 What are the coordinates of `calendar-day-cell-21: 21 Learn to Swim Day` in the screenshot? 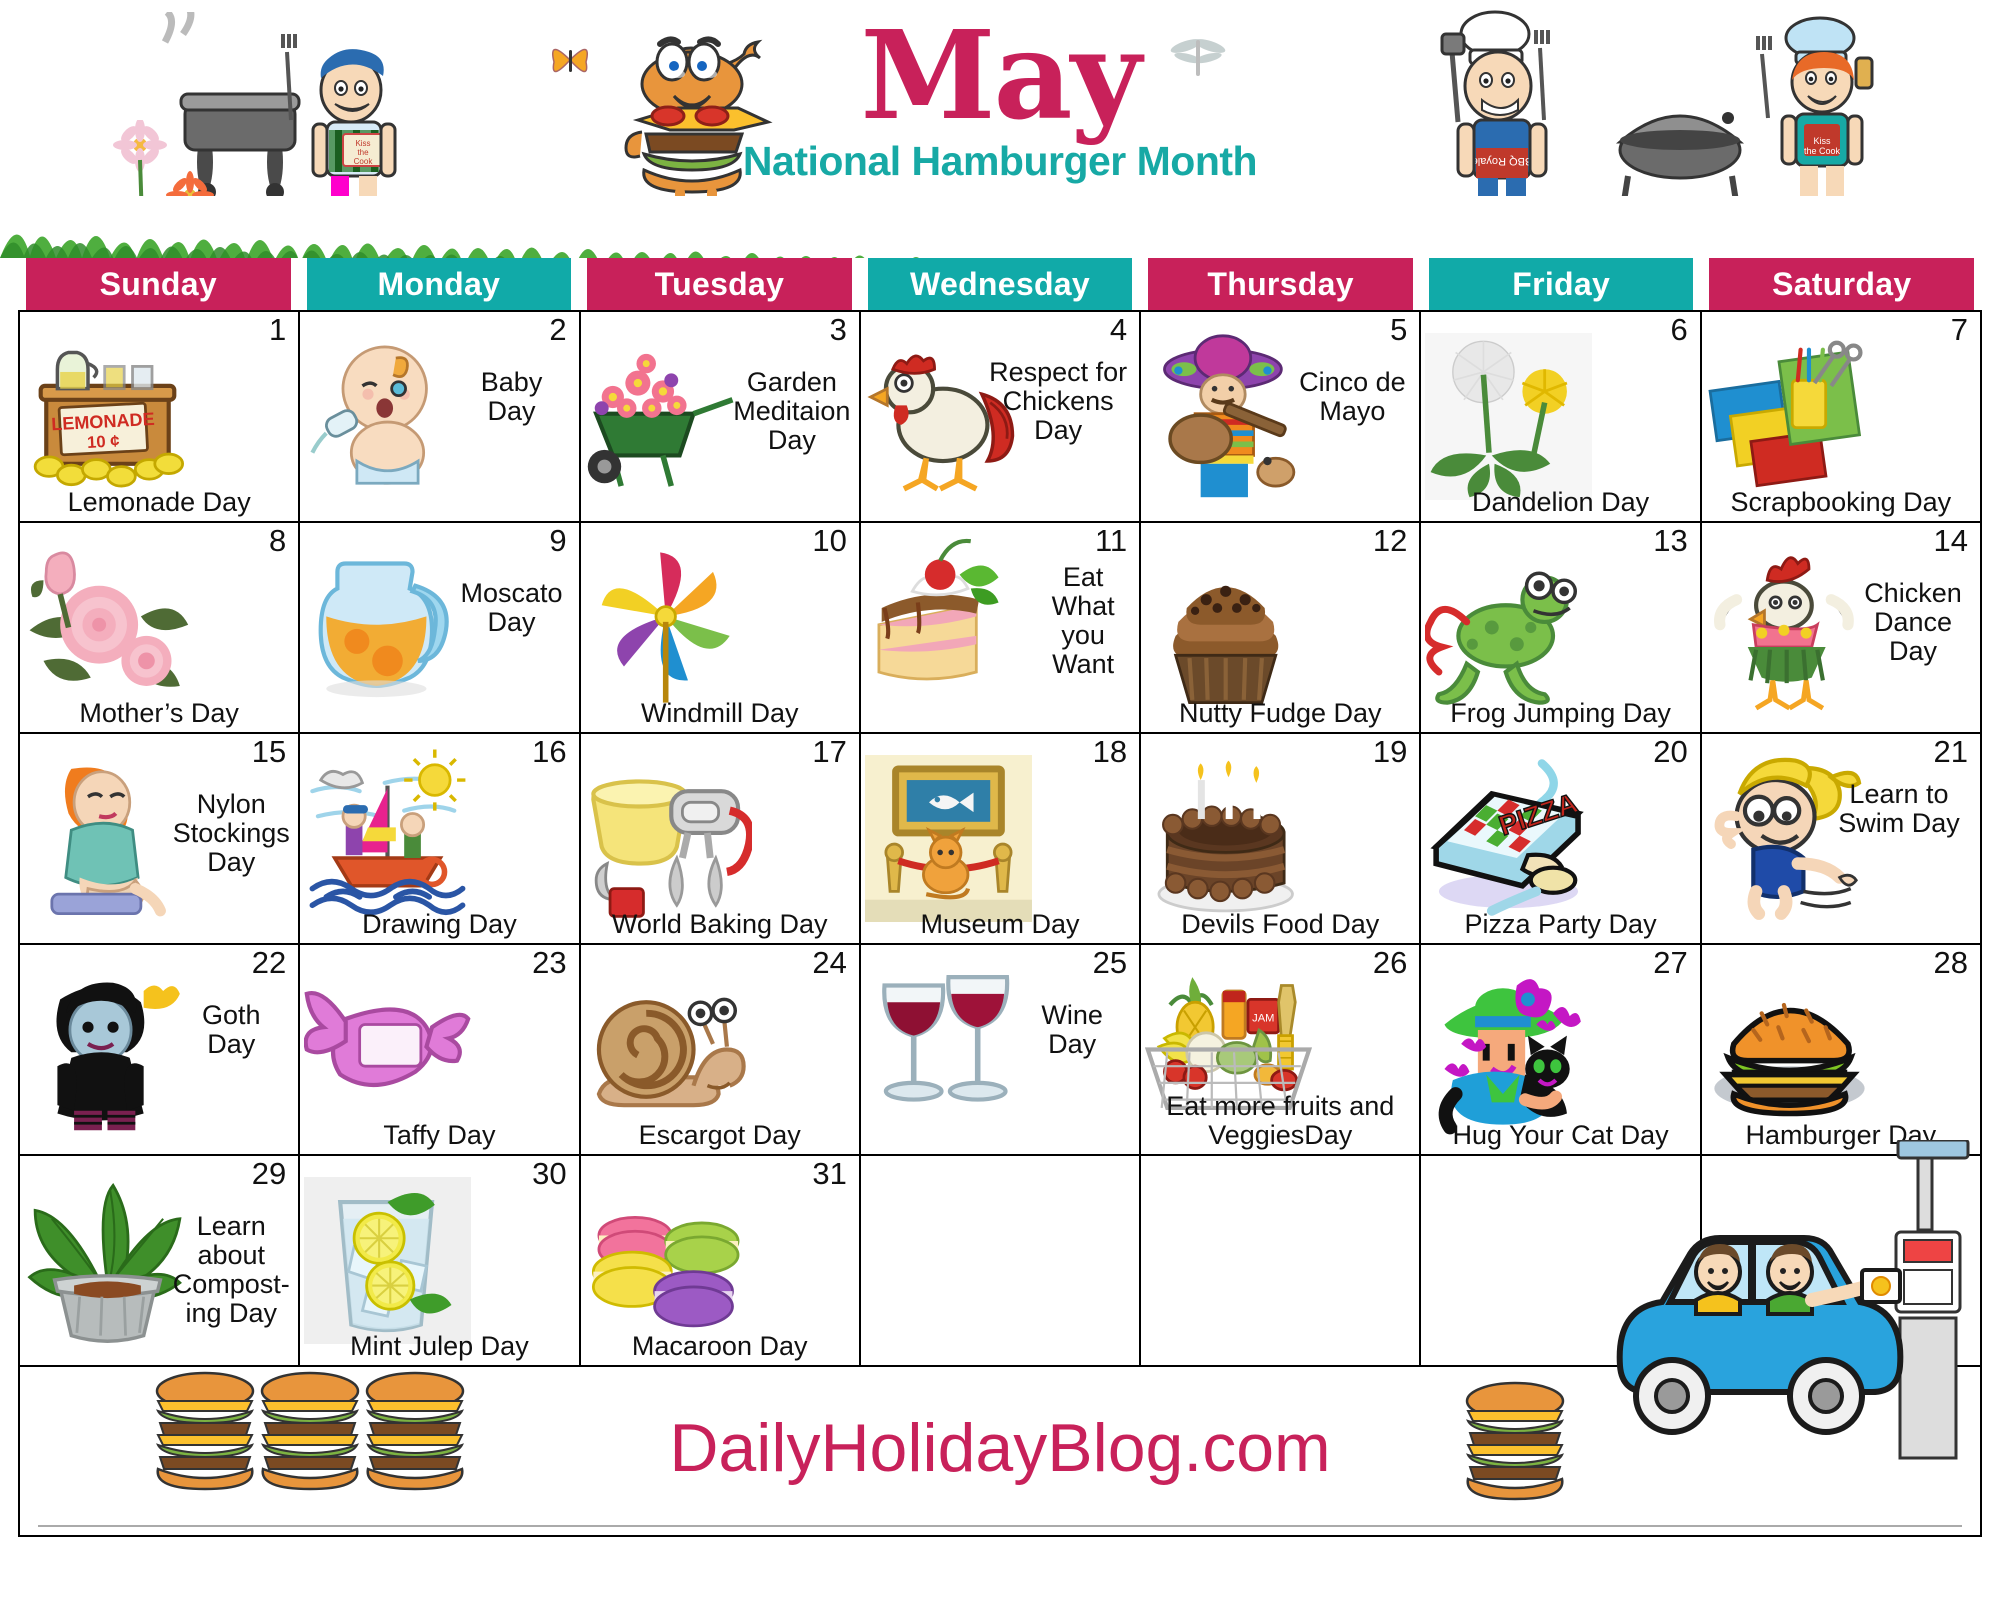 It's located at (1841, 838).